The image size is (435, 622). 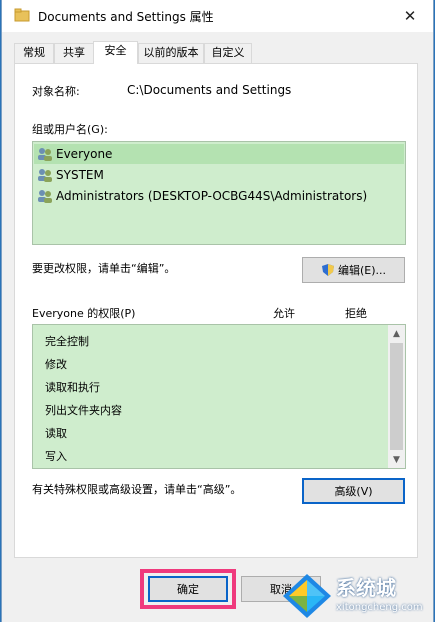 I want to click on groups-label: 组或用户名(G):, so click(x=70, y=129).